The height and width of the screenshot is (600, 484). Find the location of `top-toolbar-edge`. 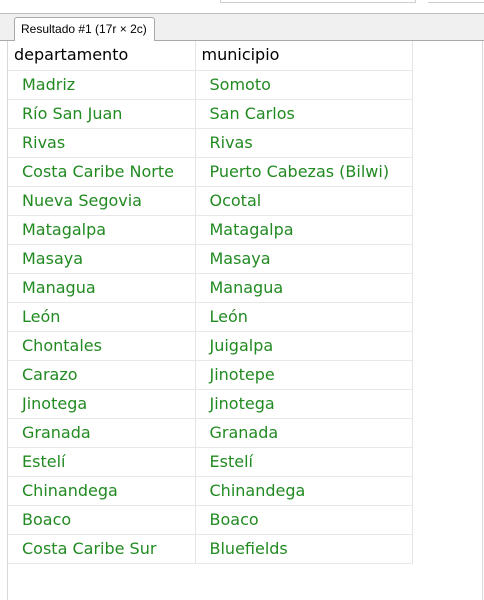

top-toolbar-edge is located at coordinates (242, 7).